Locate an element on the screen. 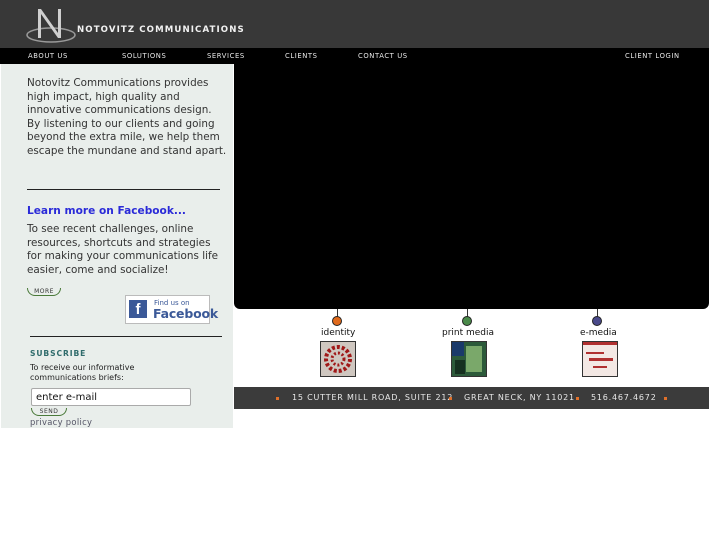  nav-services: SERVICES is located at coordinates (226, 56).